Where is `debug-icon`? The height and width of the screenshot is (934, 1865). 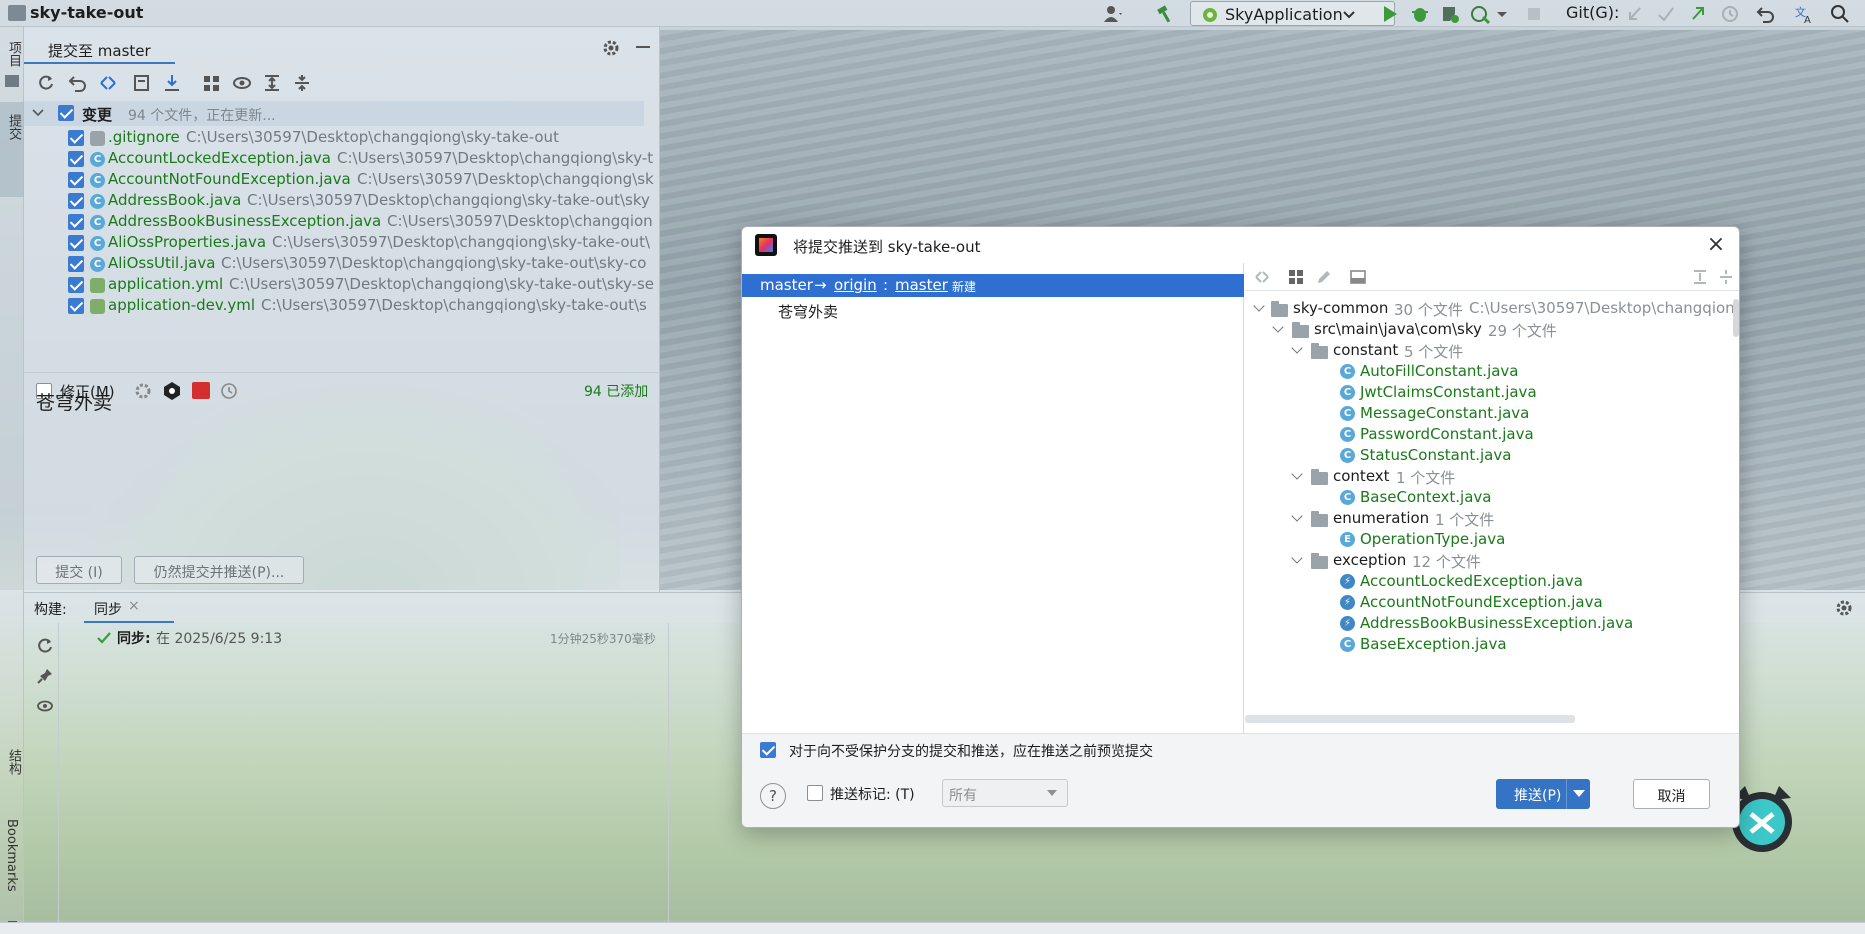
debug-icon is located at coordinates (1420, 14).